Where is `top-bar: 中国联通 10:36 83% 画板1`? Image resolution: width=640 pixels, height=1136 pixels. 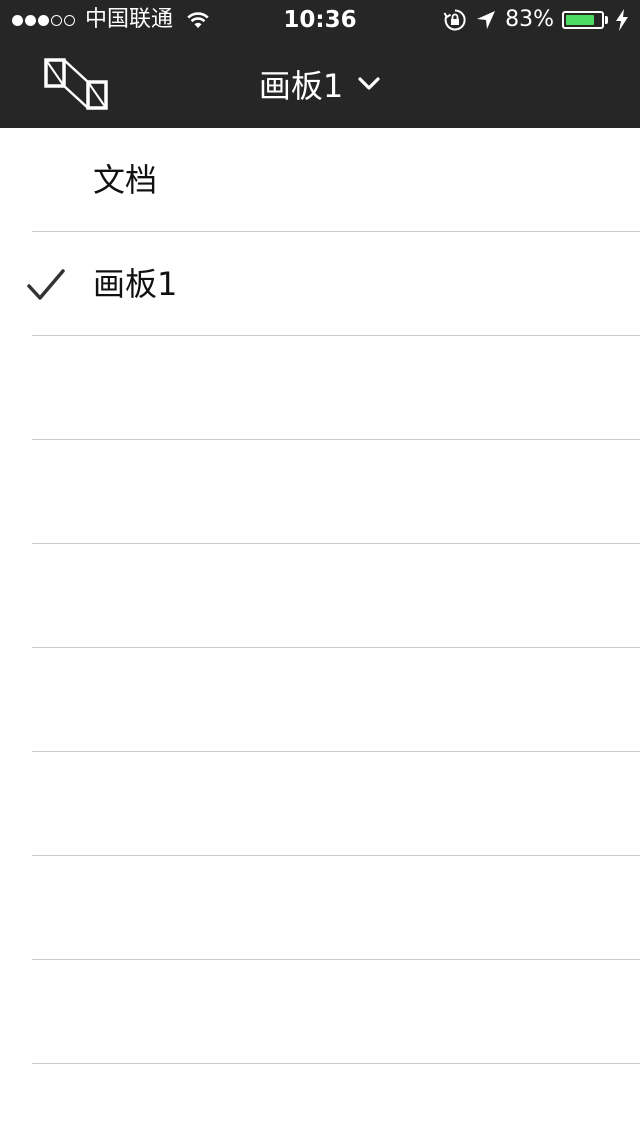
top-bar: 中国联通 10:36 83% 画板1 is located at coordinates (320, 64).